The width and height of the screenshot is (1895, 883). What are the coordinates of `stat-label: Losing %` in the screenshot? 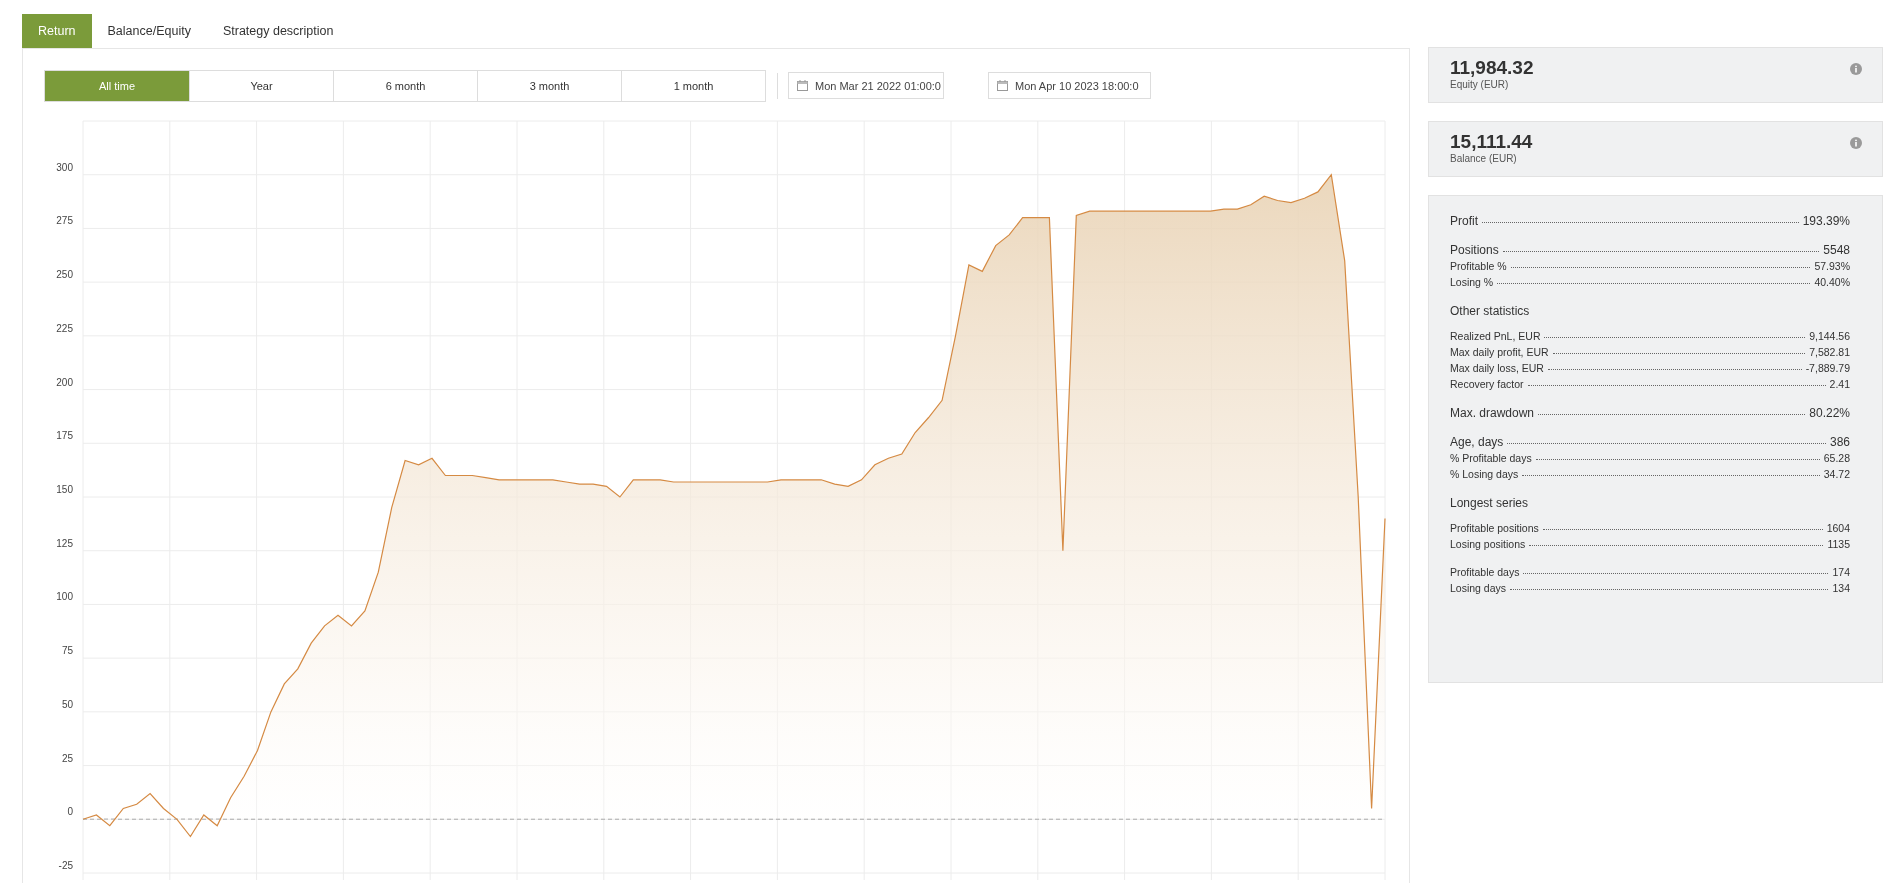 It's located at (1472, 282).